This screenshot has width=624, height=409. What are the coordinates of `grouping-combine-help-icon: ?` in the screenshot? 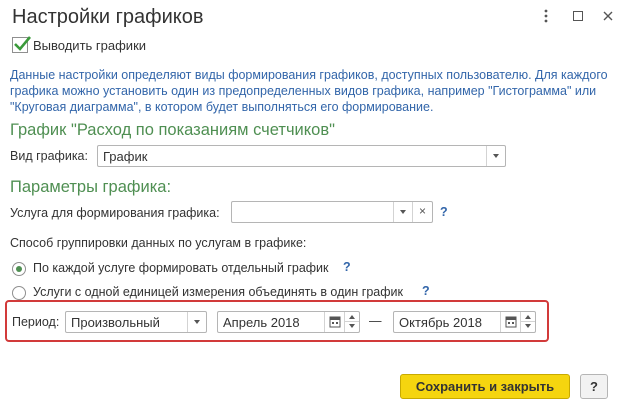 It's located at (426, 291).